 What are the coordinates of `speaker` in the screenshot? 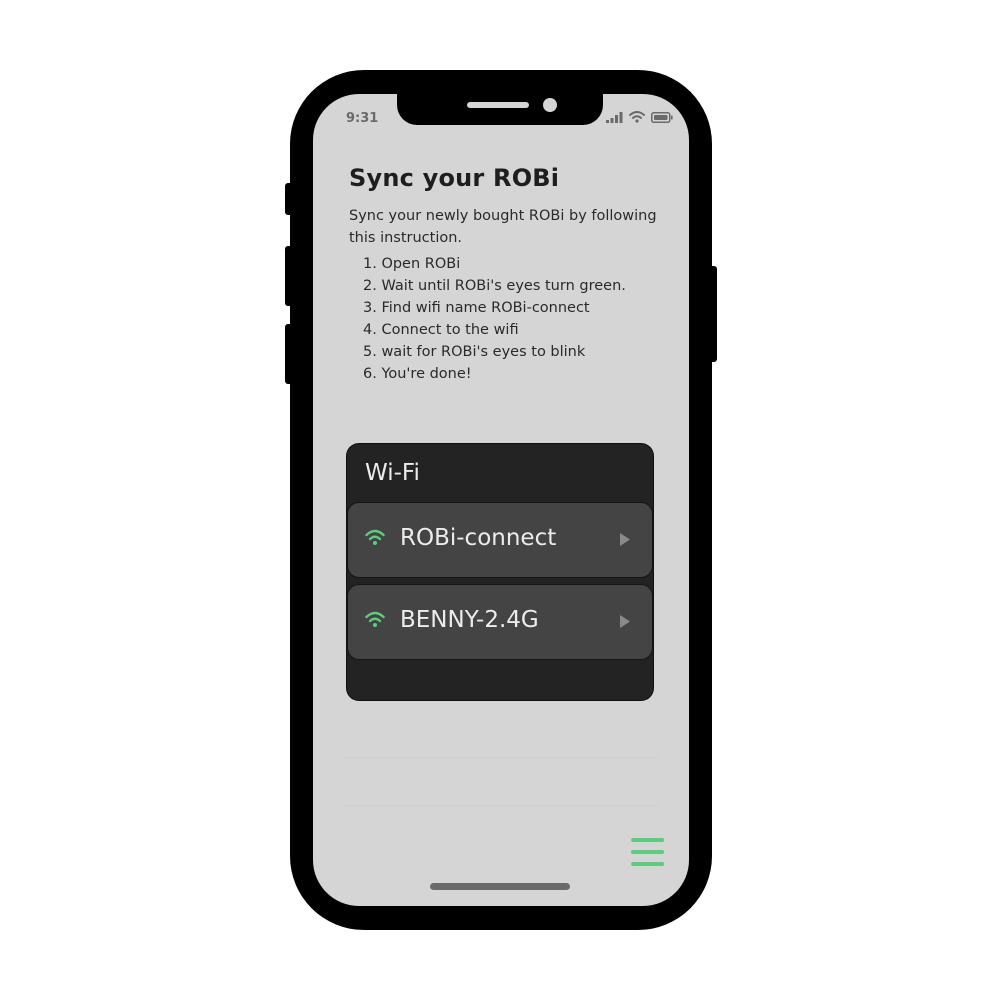 It's located at (498, 105).